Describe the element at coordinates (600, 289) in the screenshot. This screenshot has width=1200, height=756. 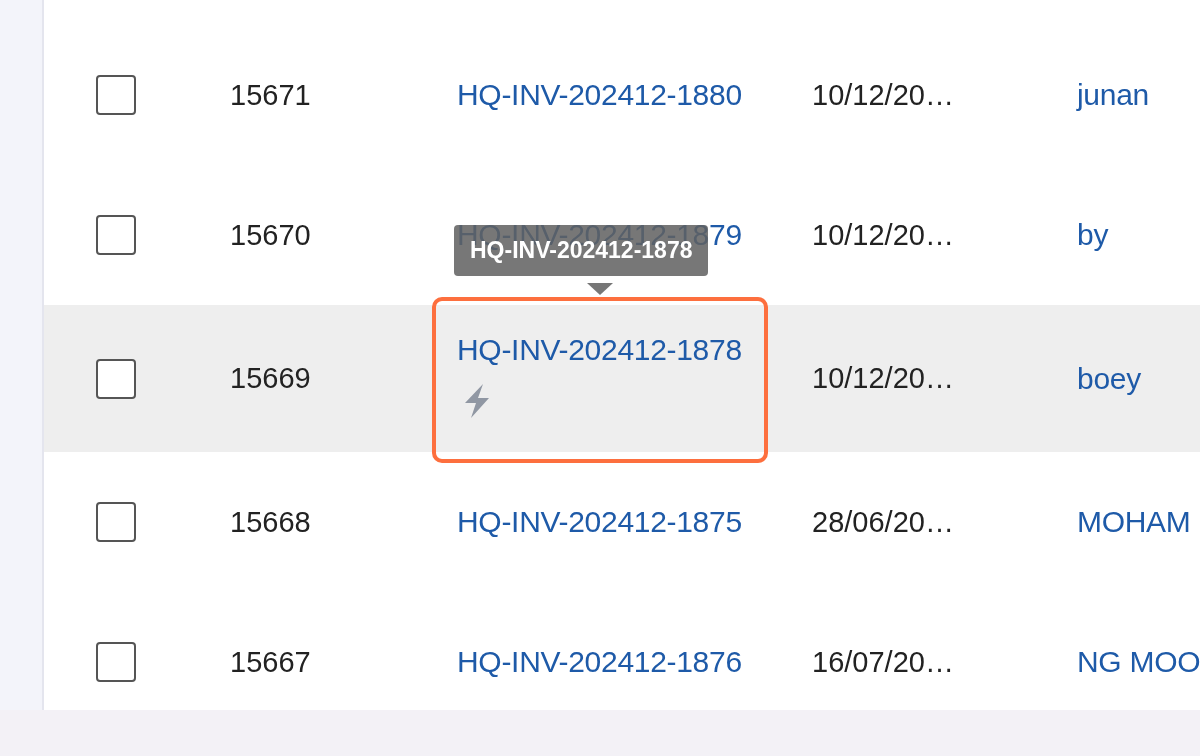
I see `tooltip-arrow` at that location.